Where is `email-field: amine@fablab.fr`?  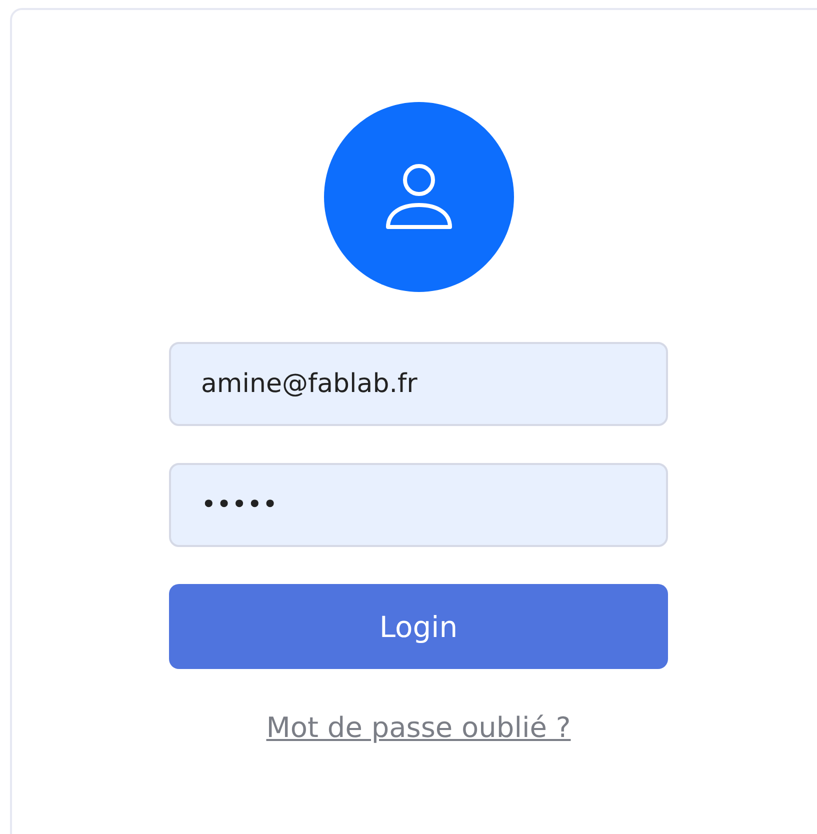
email-field: amine@fablab.fr is located at coordinates (418, 384).